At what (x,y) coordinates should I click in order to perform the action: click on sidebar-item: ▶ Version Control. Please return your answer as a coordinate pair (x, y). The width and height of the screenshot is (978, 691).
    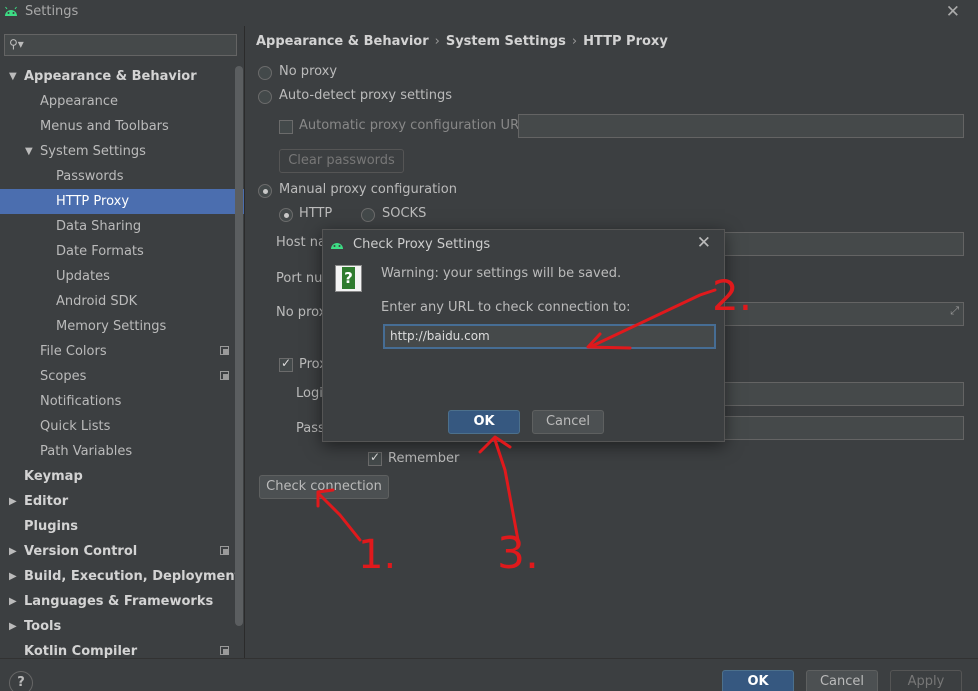
    Looking at the image, I should click on (122, 551).